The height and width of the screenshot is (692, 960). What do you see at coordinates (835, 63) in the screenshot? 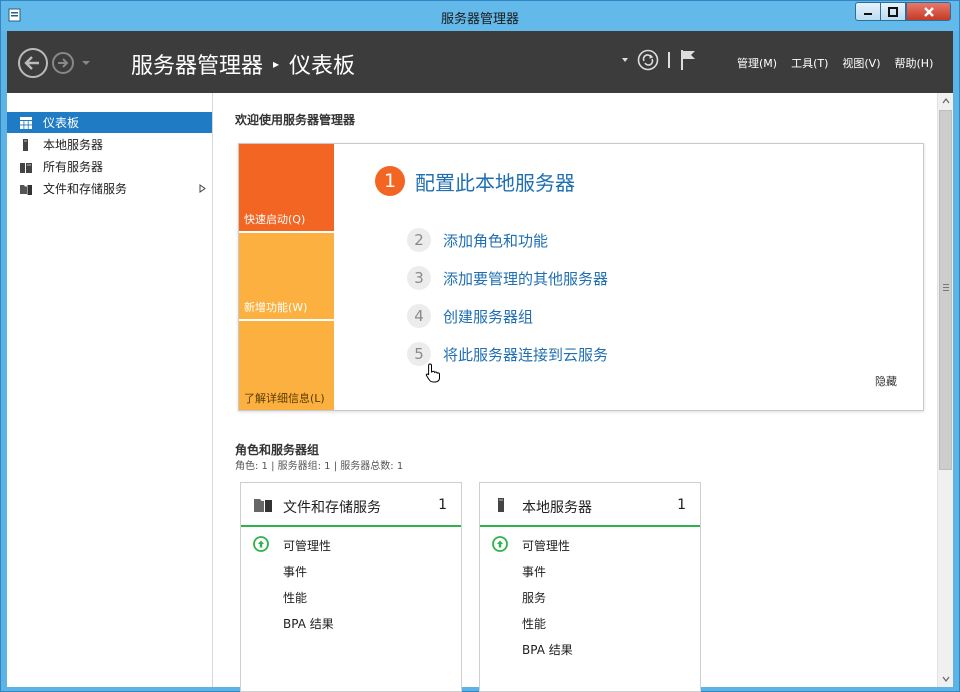
I see `menu-bar: 管理(M) 工具(T) 视图(V) 帮助(H)` at bounding box center [835, 63].